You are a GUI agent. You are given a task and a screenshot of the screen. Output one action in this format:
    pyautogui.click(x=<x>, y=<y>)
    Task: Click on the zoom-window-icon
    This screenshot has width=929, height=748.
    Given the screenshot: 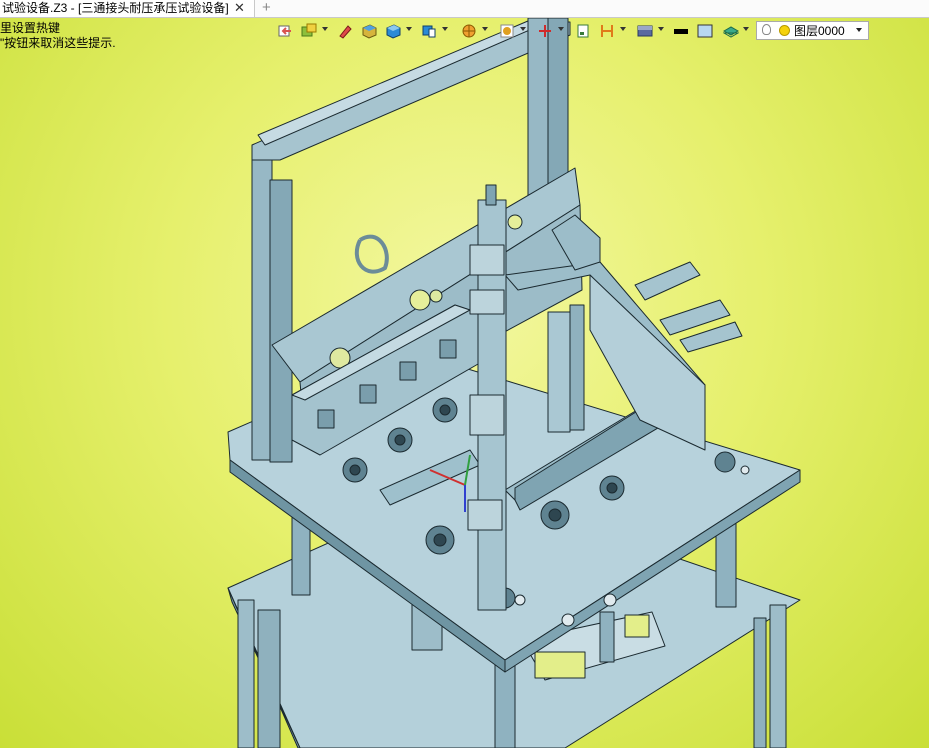 What is the action you would take?
    pyautogui.click(x=507, y=31)
    